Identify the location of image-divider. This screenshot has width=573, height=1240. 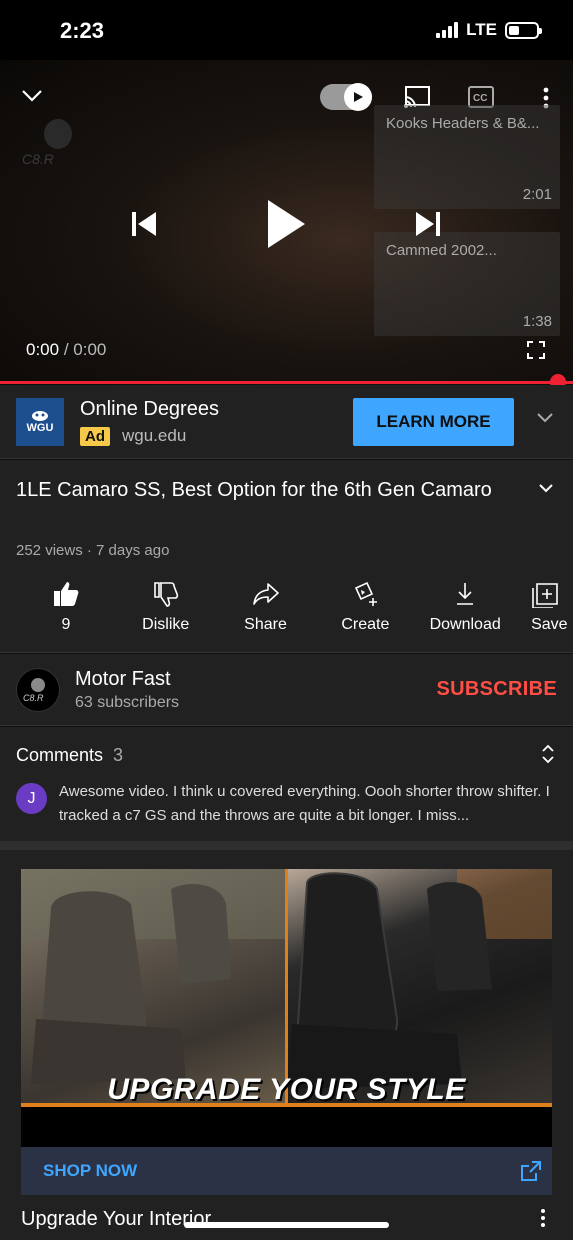
(286, 988).